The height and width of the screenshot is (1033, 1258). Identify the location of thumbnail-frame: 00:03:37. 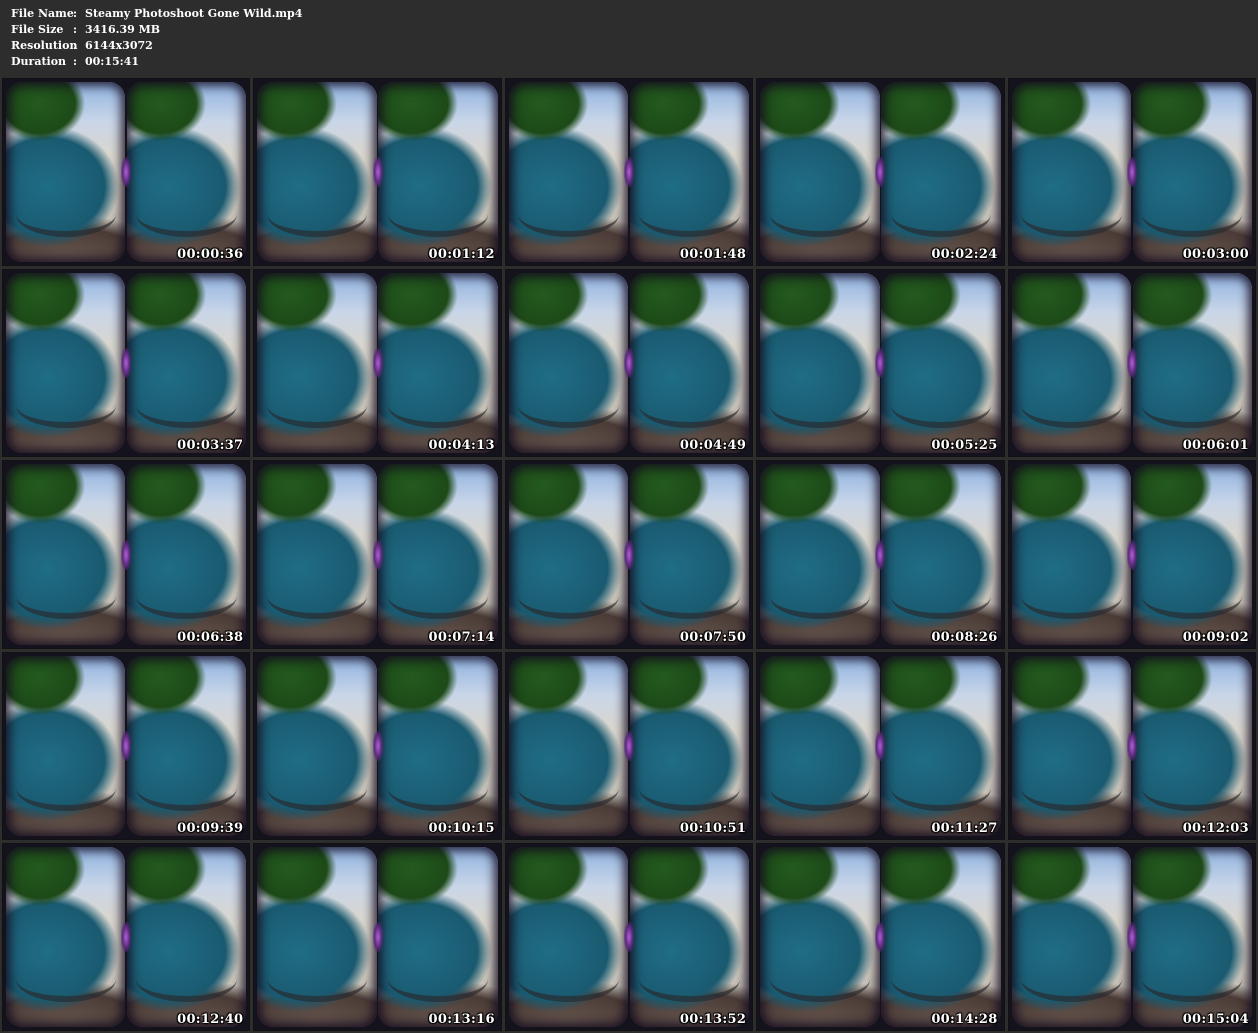
(126, 363).